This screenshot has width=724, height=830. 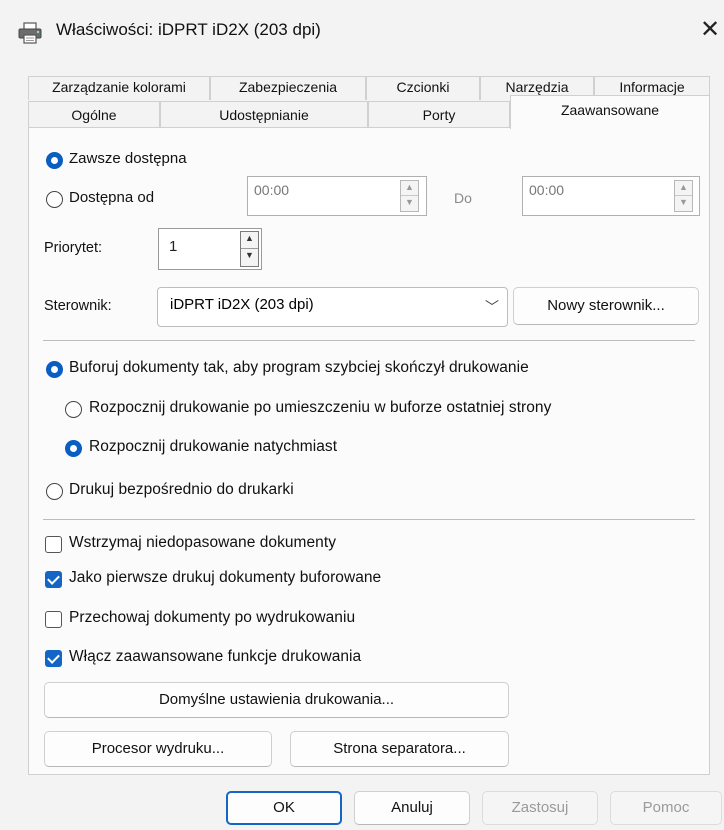 What do you see at coordinates (188, 29) in the screenshot?
I see `window-title: Właściwości: iDPRT iD2X (203 dpi)` at bounding box center [188, 29].